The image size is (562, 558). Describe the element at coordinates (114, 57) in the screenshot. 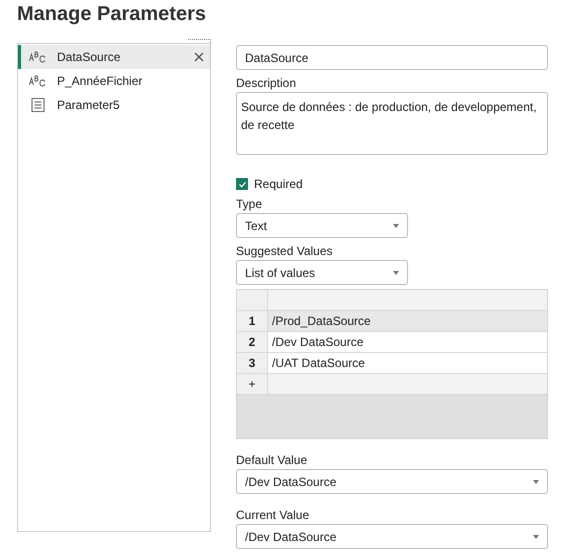

I see `parameter-item: DataSource` at that location.